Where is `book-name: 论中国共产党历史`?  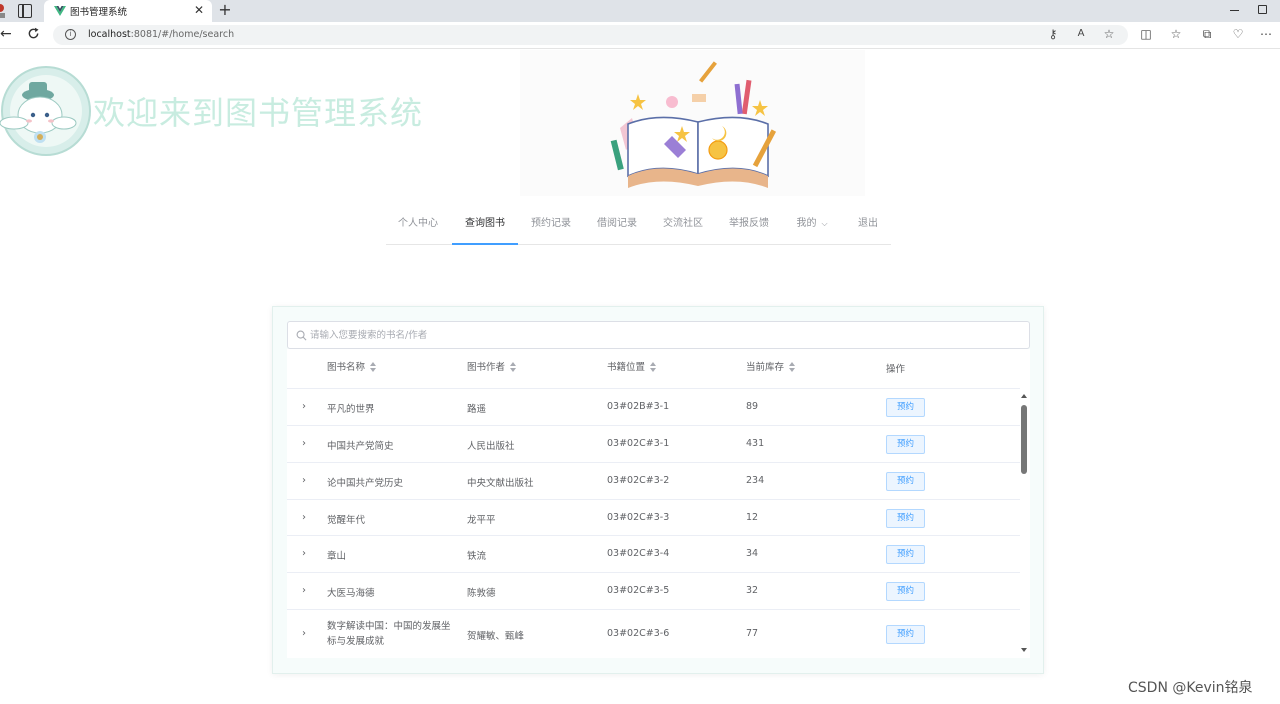
book-name: 论中国共产党历史 is located at coordinates (365, 483).